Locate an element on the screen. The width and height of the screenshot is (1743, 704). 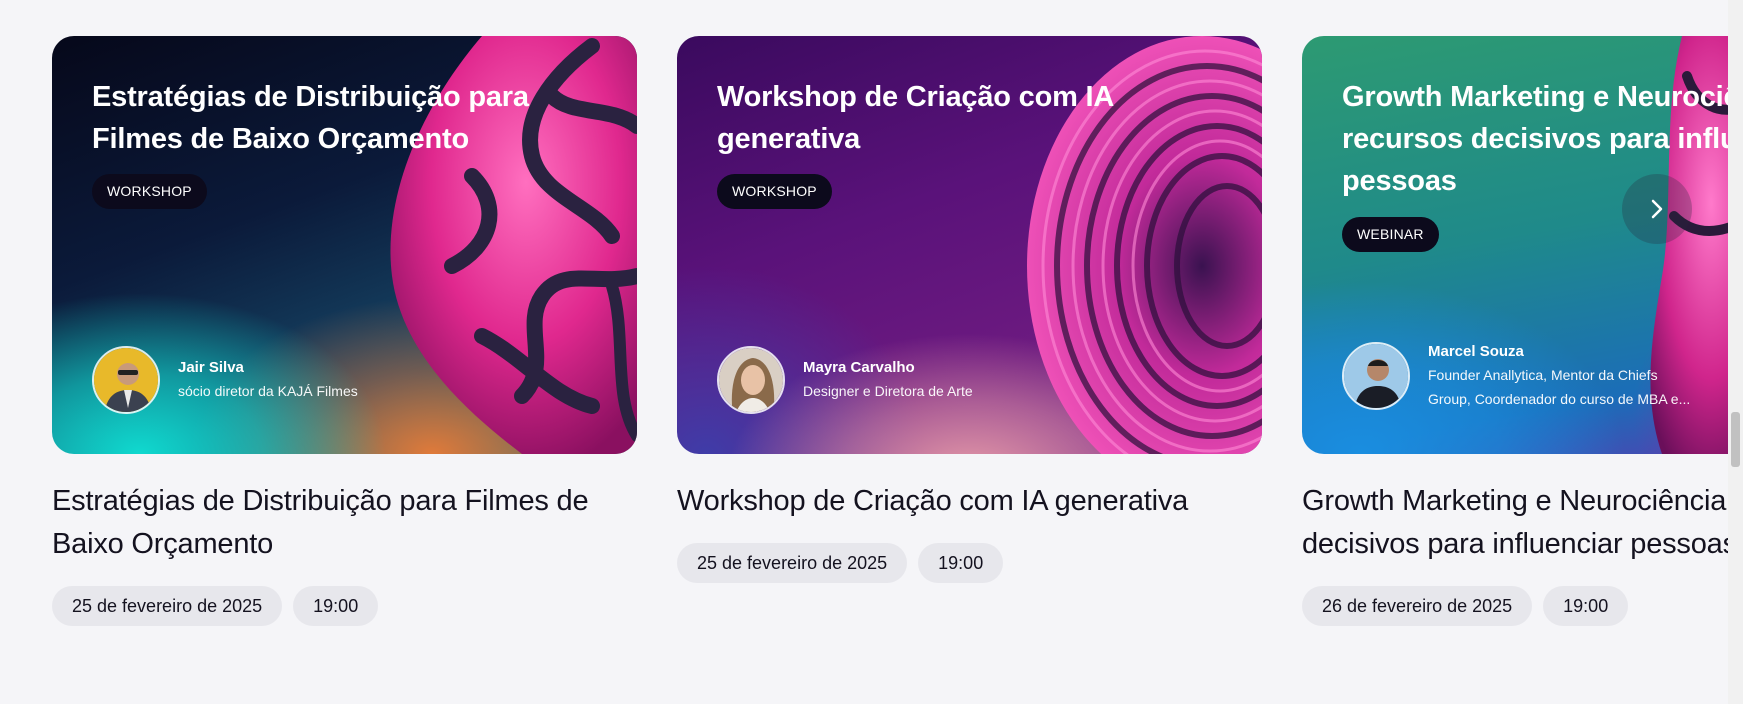
speaker-role: sócio diretor da KAJÁ Filmes is located at coordinates (268, 391).